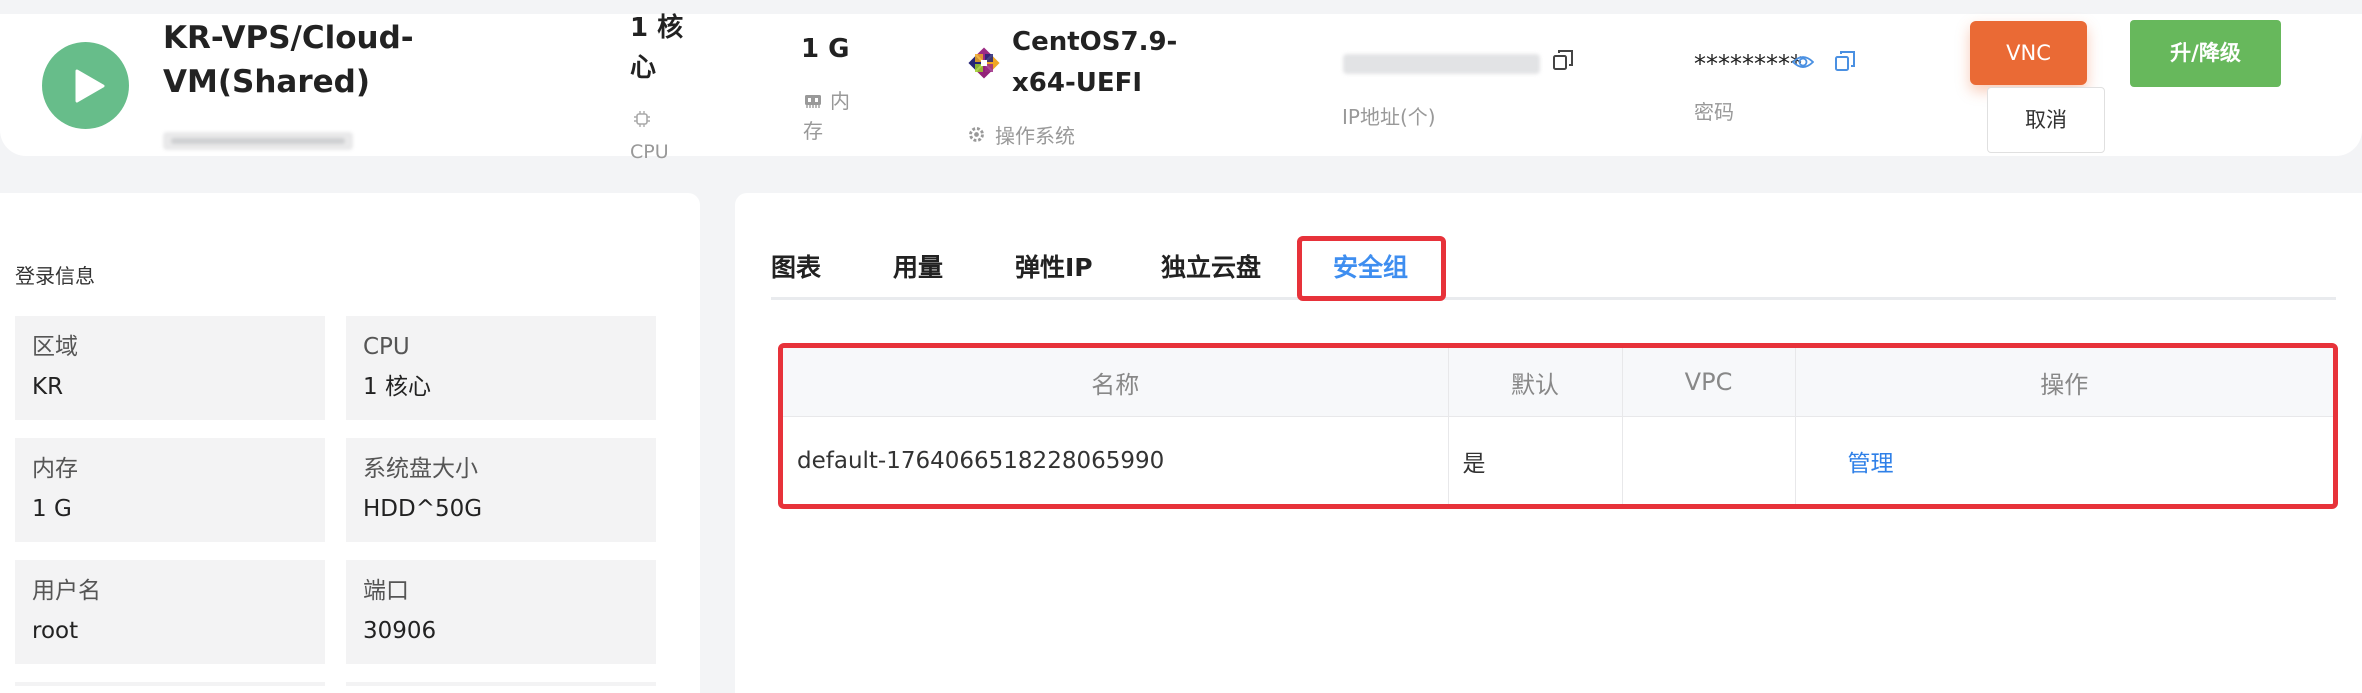 This screenshot has height=693, width=2362. Describe the element at coordinates (423, 509) in the screenshot. I see `info-value: HDD^50G` at that location.